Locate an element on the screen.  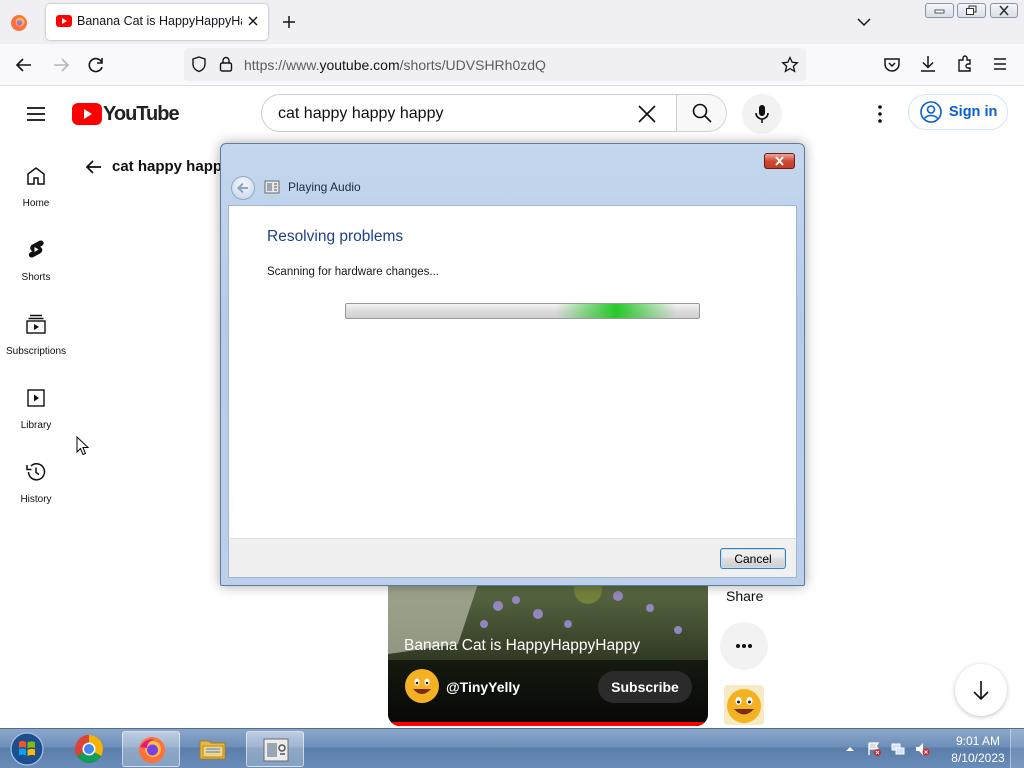
subscribe-label: Subscribe is located at coordinates (645, 687).